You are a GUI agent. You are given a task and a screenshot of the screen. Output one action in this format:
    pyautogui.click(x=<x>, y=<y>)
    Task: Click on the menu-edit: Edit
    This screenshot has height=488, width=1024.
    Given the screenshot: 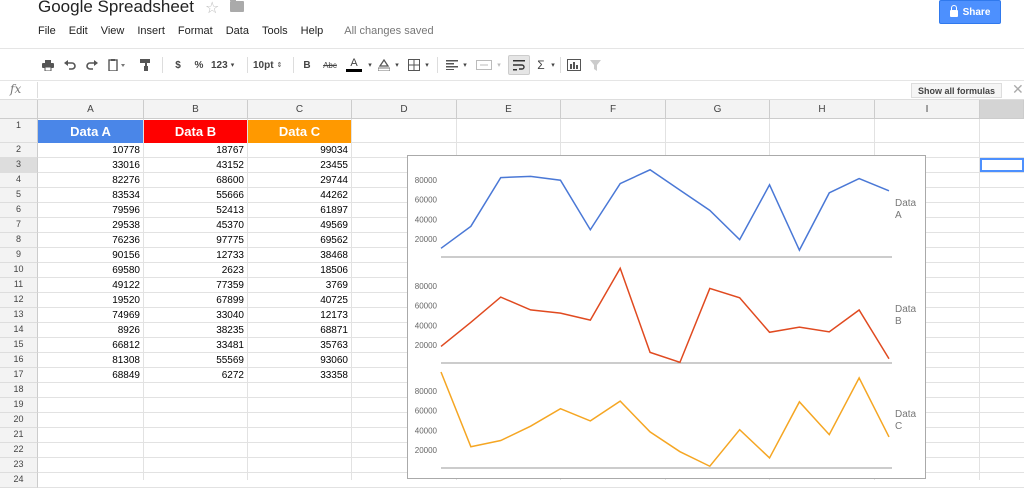 What is the action you would take?
    pyautogui.click(x=78, y=31)
    